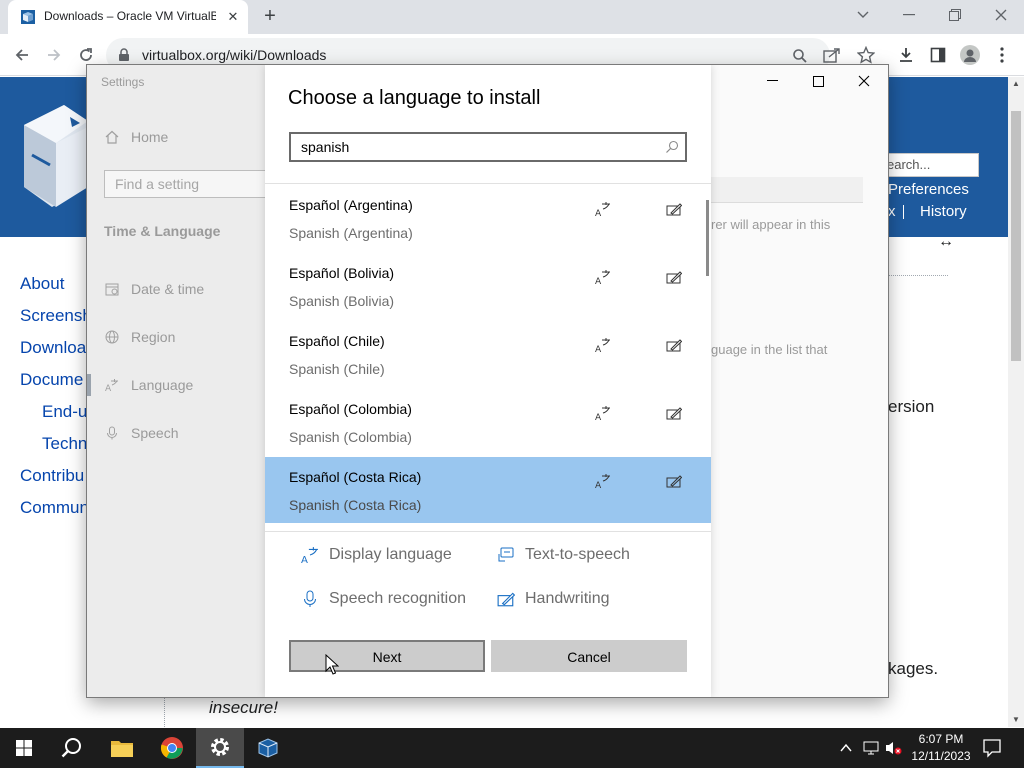  I want to click on settings-nav-date-time: Date & time, so click(154, 289).